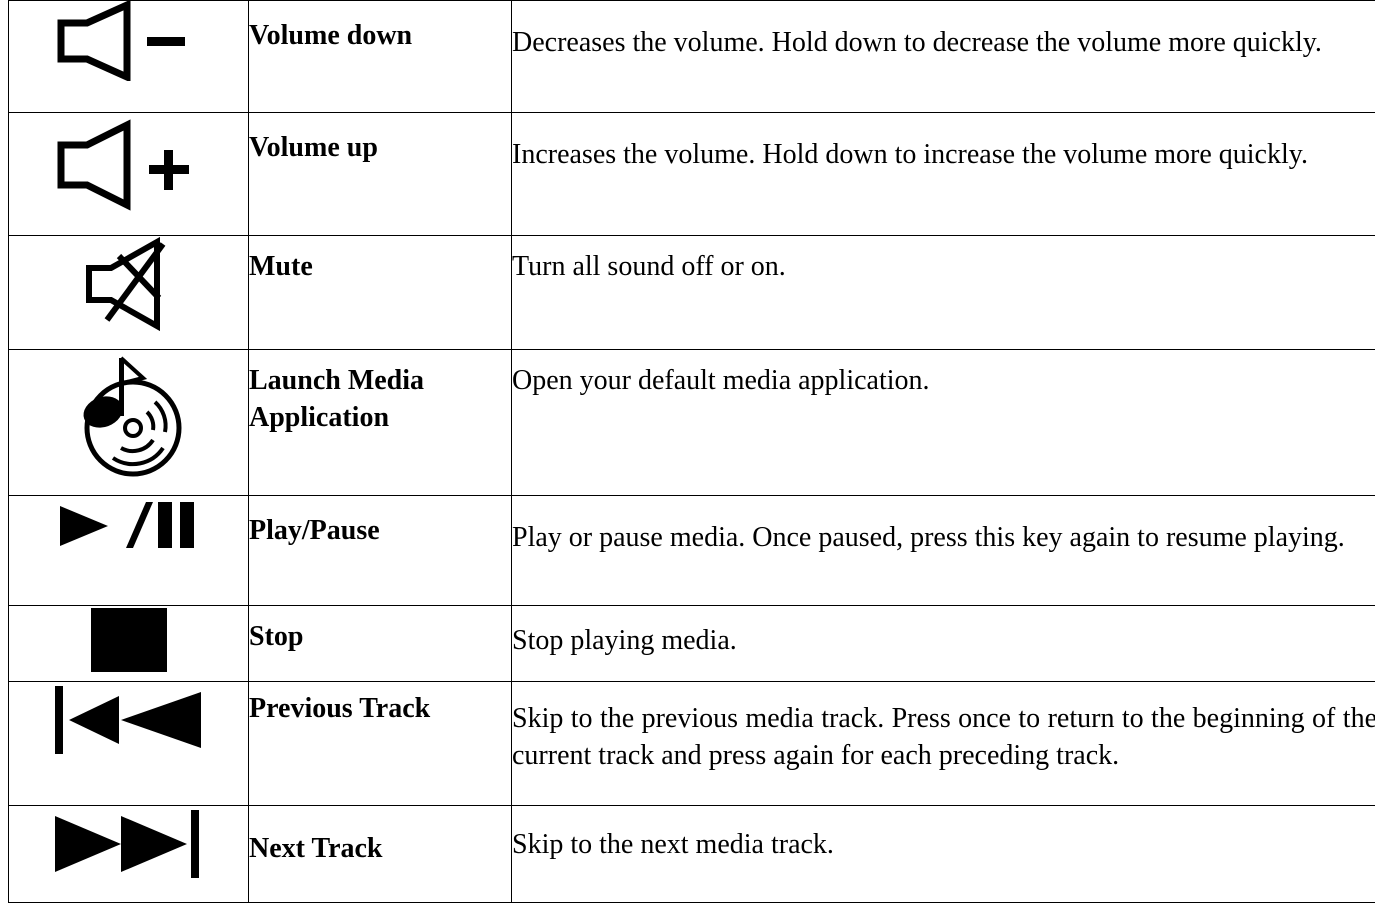 This screenshot has height=903, width=1375. Describe the element at coordinates (943, 374) in the screenshot. I see `key-description: Open your default media application.` at that location.